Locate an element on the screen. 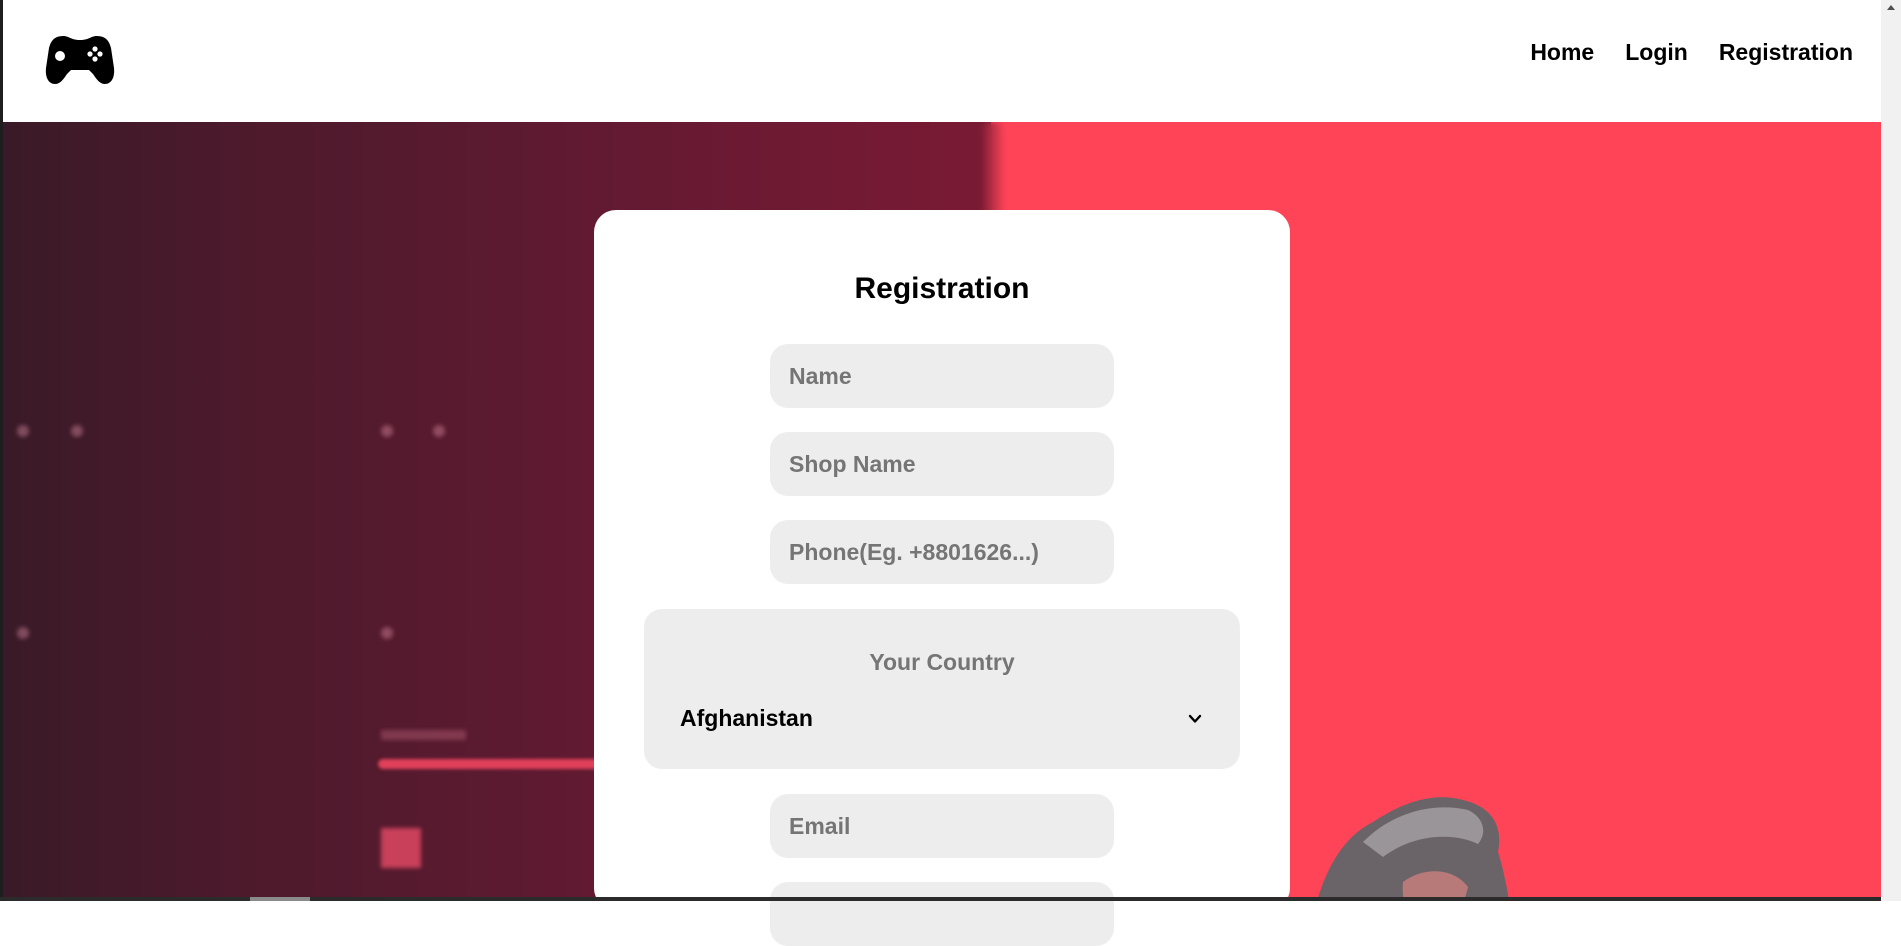 The width and height of the screenshot is (1901, 946). vertical-scrollbar is located at coordinates (1891, 450).